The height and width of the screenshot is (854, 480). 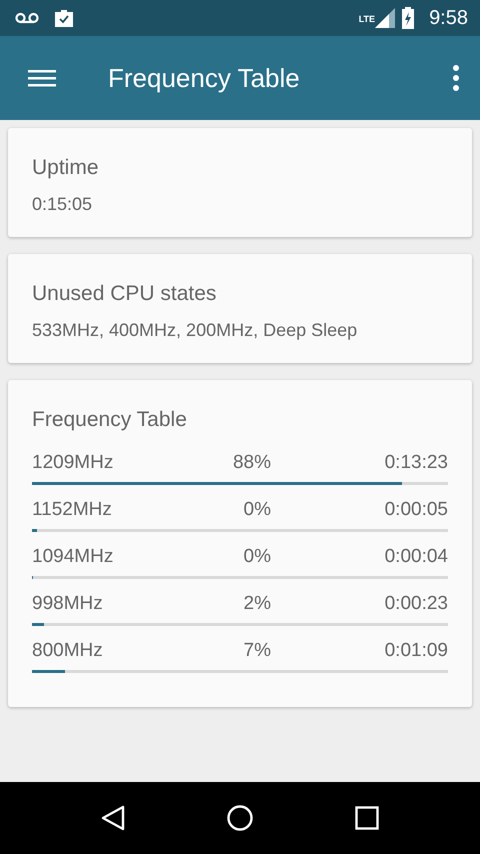 What do you see at coordinates (110, 420) in the screenshot?
I see `card-title: Frequency Table` at bounding box center [110, 420].